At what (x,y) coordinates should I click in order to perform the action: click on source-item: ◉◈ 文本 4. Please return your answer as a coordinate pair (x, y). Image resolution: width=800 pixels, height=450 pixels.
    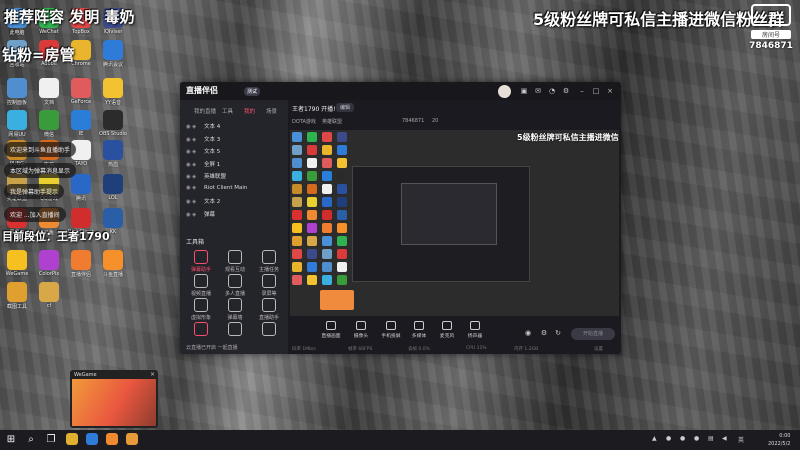
    Looking at the image, I should click on (203, 128).